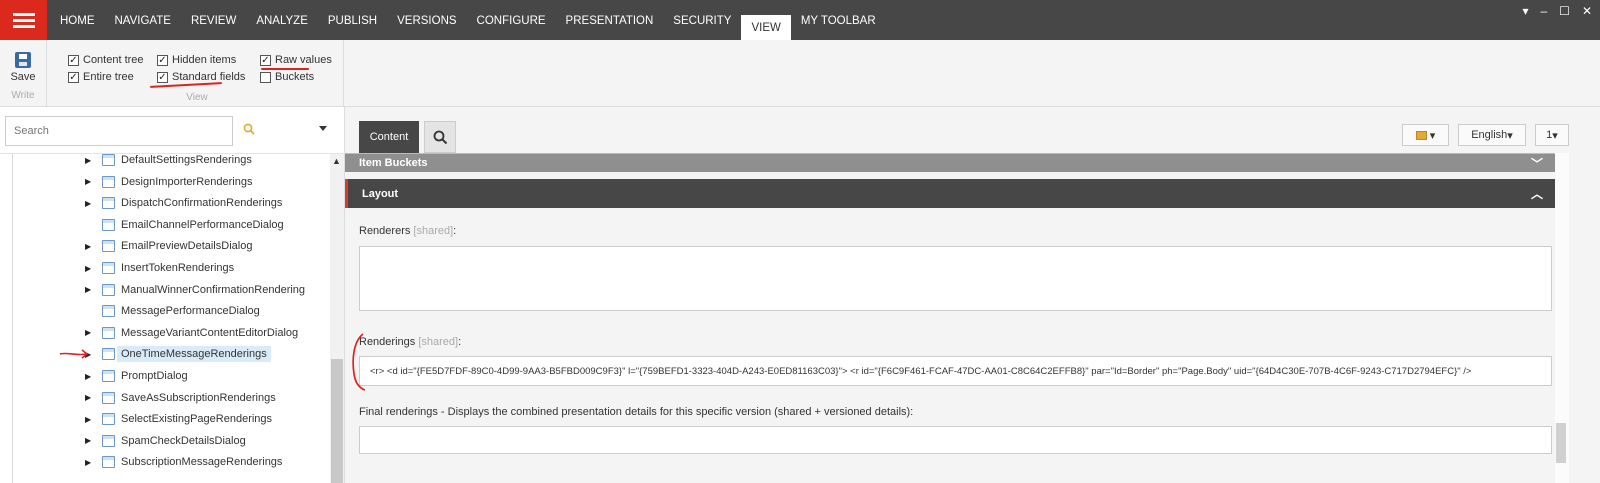  Describe the element at coordinates (201, 203) in the screenshot. I see `tree-node-label: DispatchConfirmationRenderings` at that location.